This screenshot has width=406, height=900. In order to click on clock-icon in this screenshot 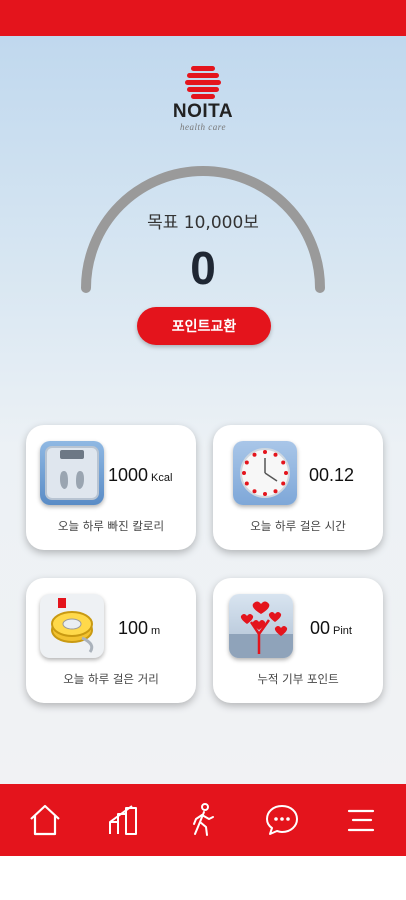, I will do `click(265, 473)`.